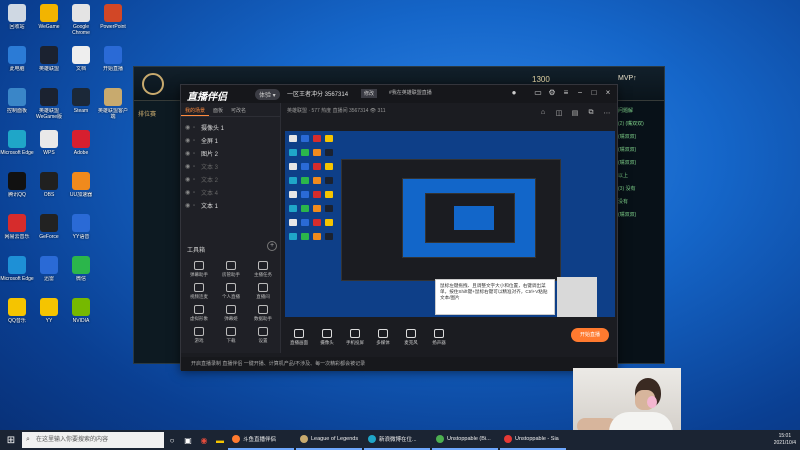  Describe the element at coordinates (195, 109) in the screenshot. I see `tab-my-scenes: 我的场景` at that location.